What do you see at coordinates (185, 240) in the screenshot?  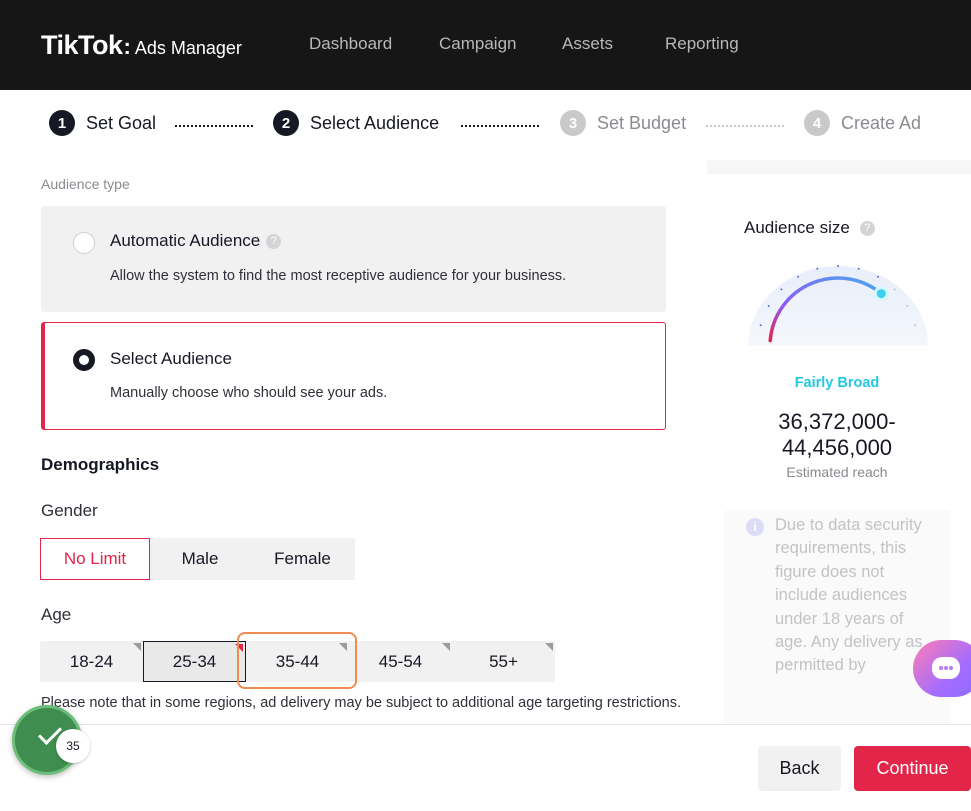 I see `automatic-audience-title: Automatic Audience` at bounding box center [185, 240].